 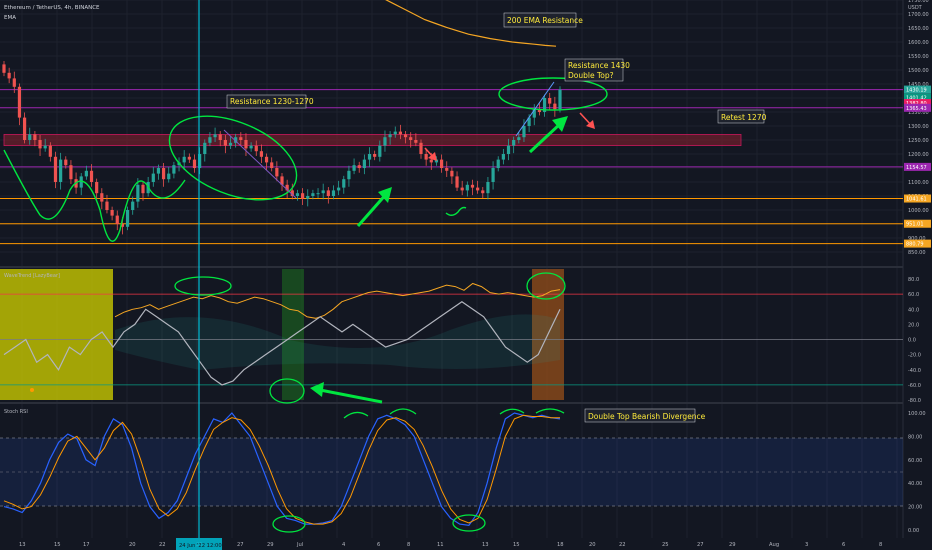 What do you see at coordinates (56, 334) in the screenshot?
I see `oscillator-highlight-yellow` at bounding box center [56, 334].